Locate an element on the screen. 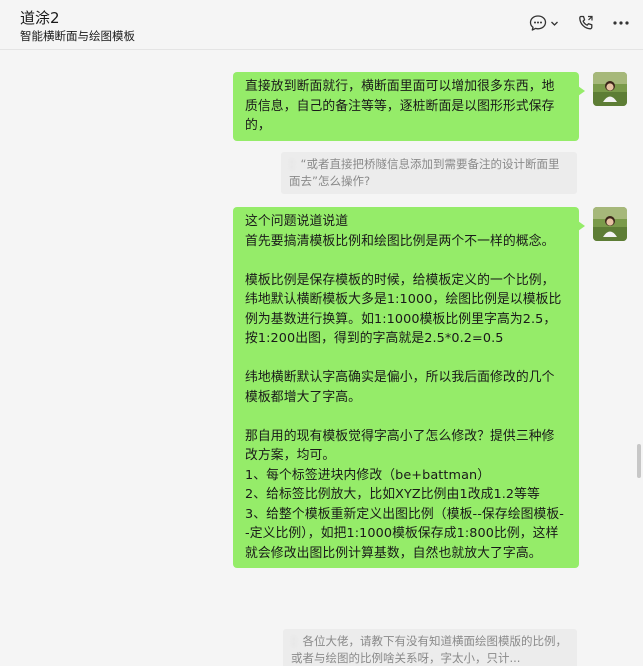 Image resolution: width=643 pixels, height=666 pixels. phone-icon is located at coordinates (586, 23).